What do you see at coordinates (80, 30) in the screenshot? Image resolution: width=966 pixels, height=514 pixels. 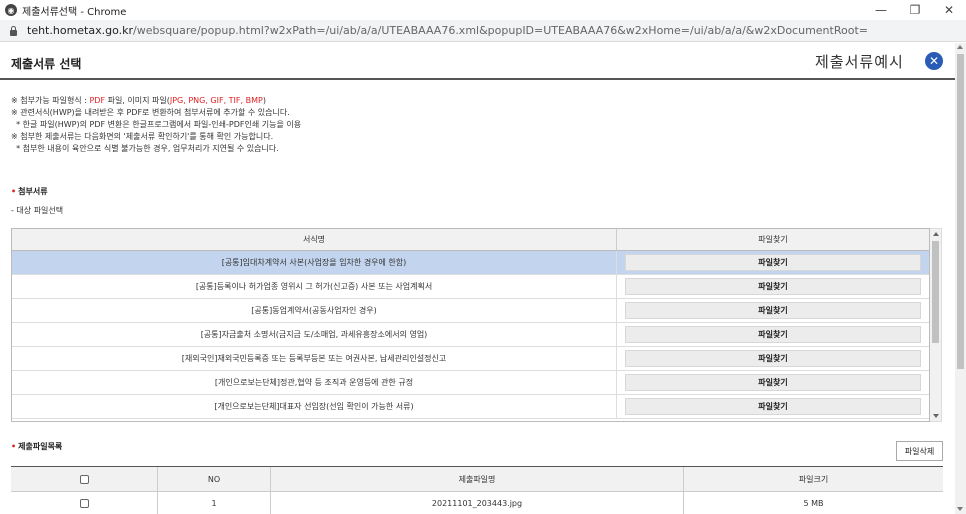 I see `url-host: teht.hometax.go.kr` at bounding box center [80, 30].